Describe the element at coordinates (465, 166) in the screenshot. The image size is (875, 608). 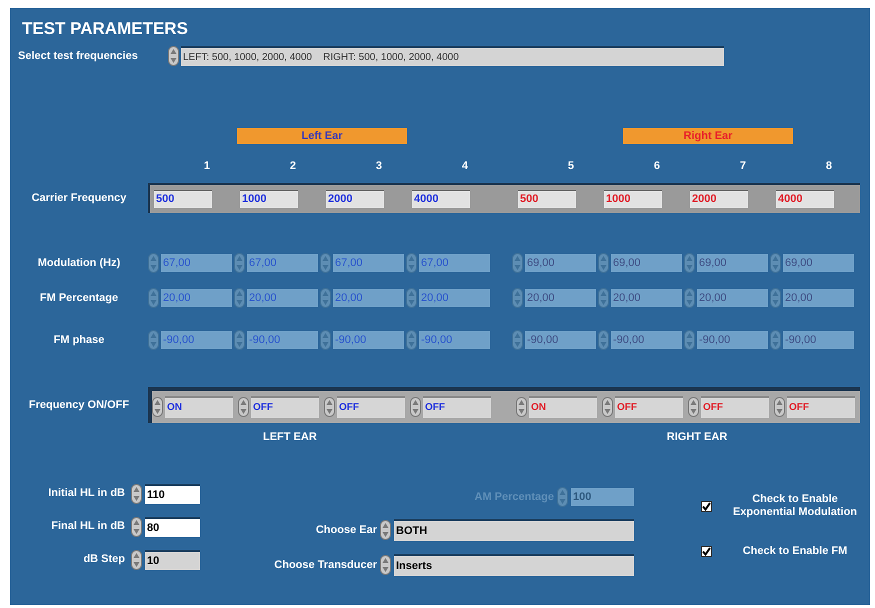
I see `column-number: 4` at that location.